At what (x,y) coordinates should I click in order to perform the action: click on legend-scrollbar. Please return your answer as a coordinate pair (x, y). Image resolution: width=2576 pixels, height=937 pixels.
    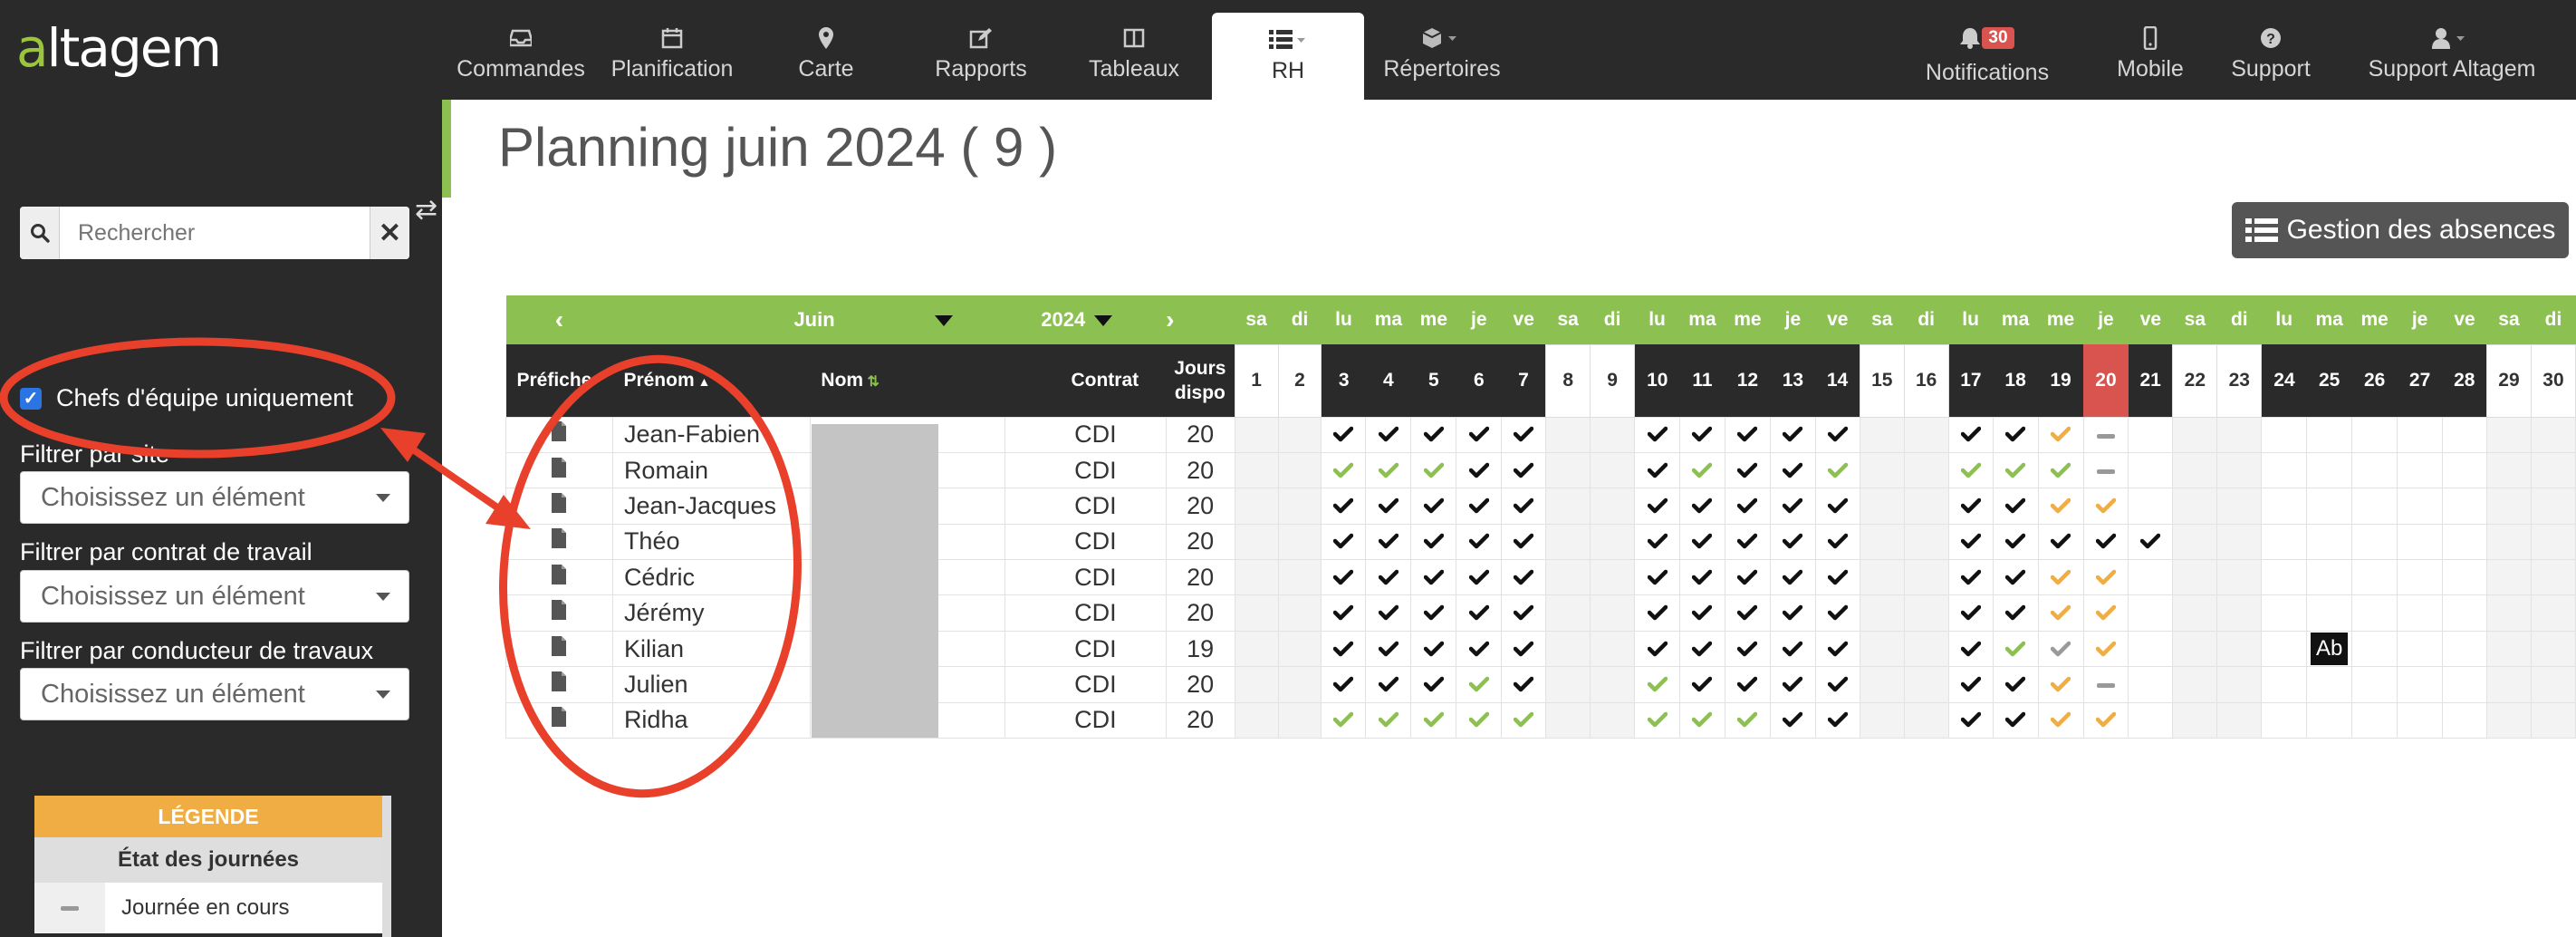
    Looking at the image, I should click on (386, 866).